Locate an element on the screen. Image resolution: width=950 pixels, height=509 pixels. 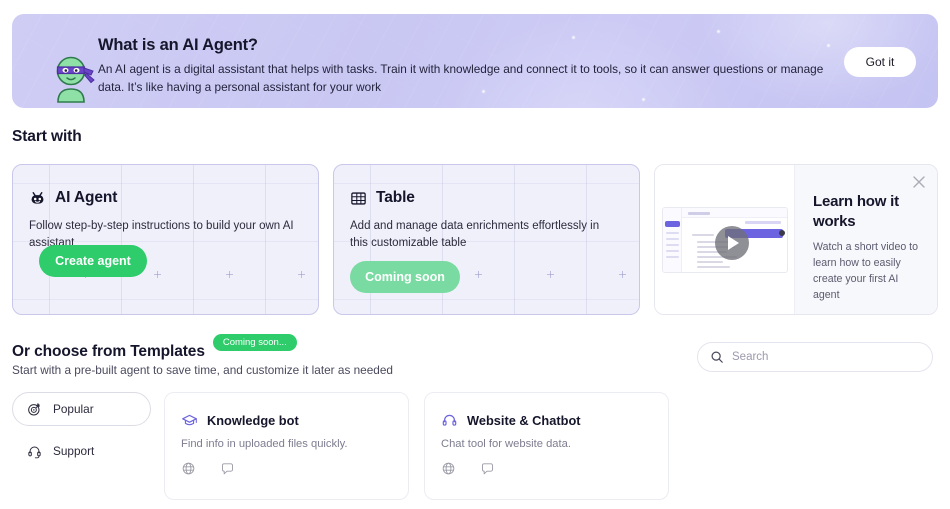
got-it-button: Got it is located at coordinates (880, 62).